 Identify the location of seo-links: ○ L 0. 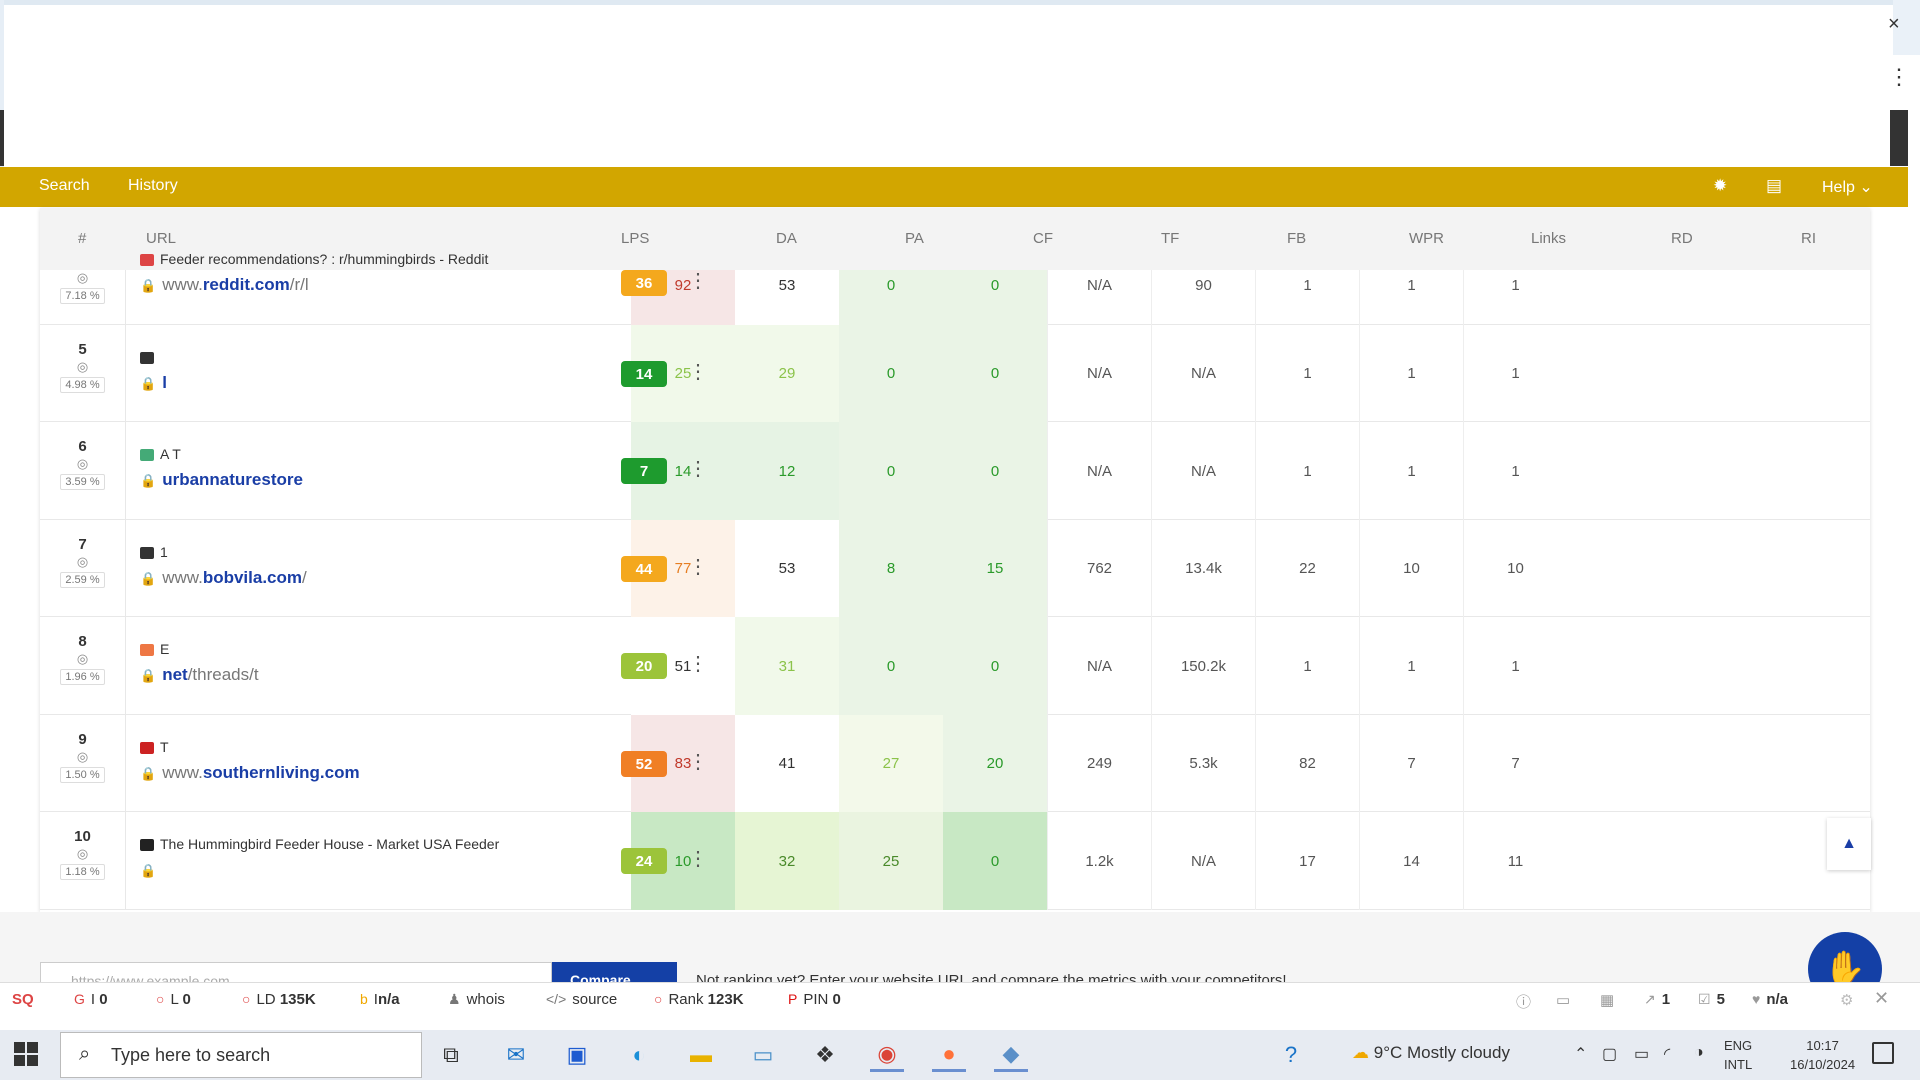
(173, 999).